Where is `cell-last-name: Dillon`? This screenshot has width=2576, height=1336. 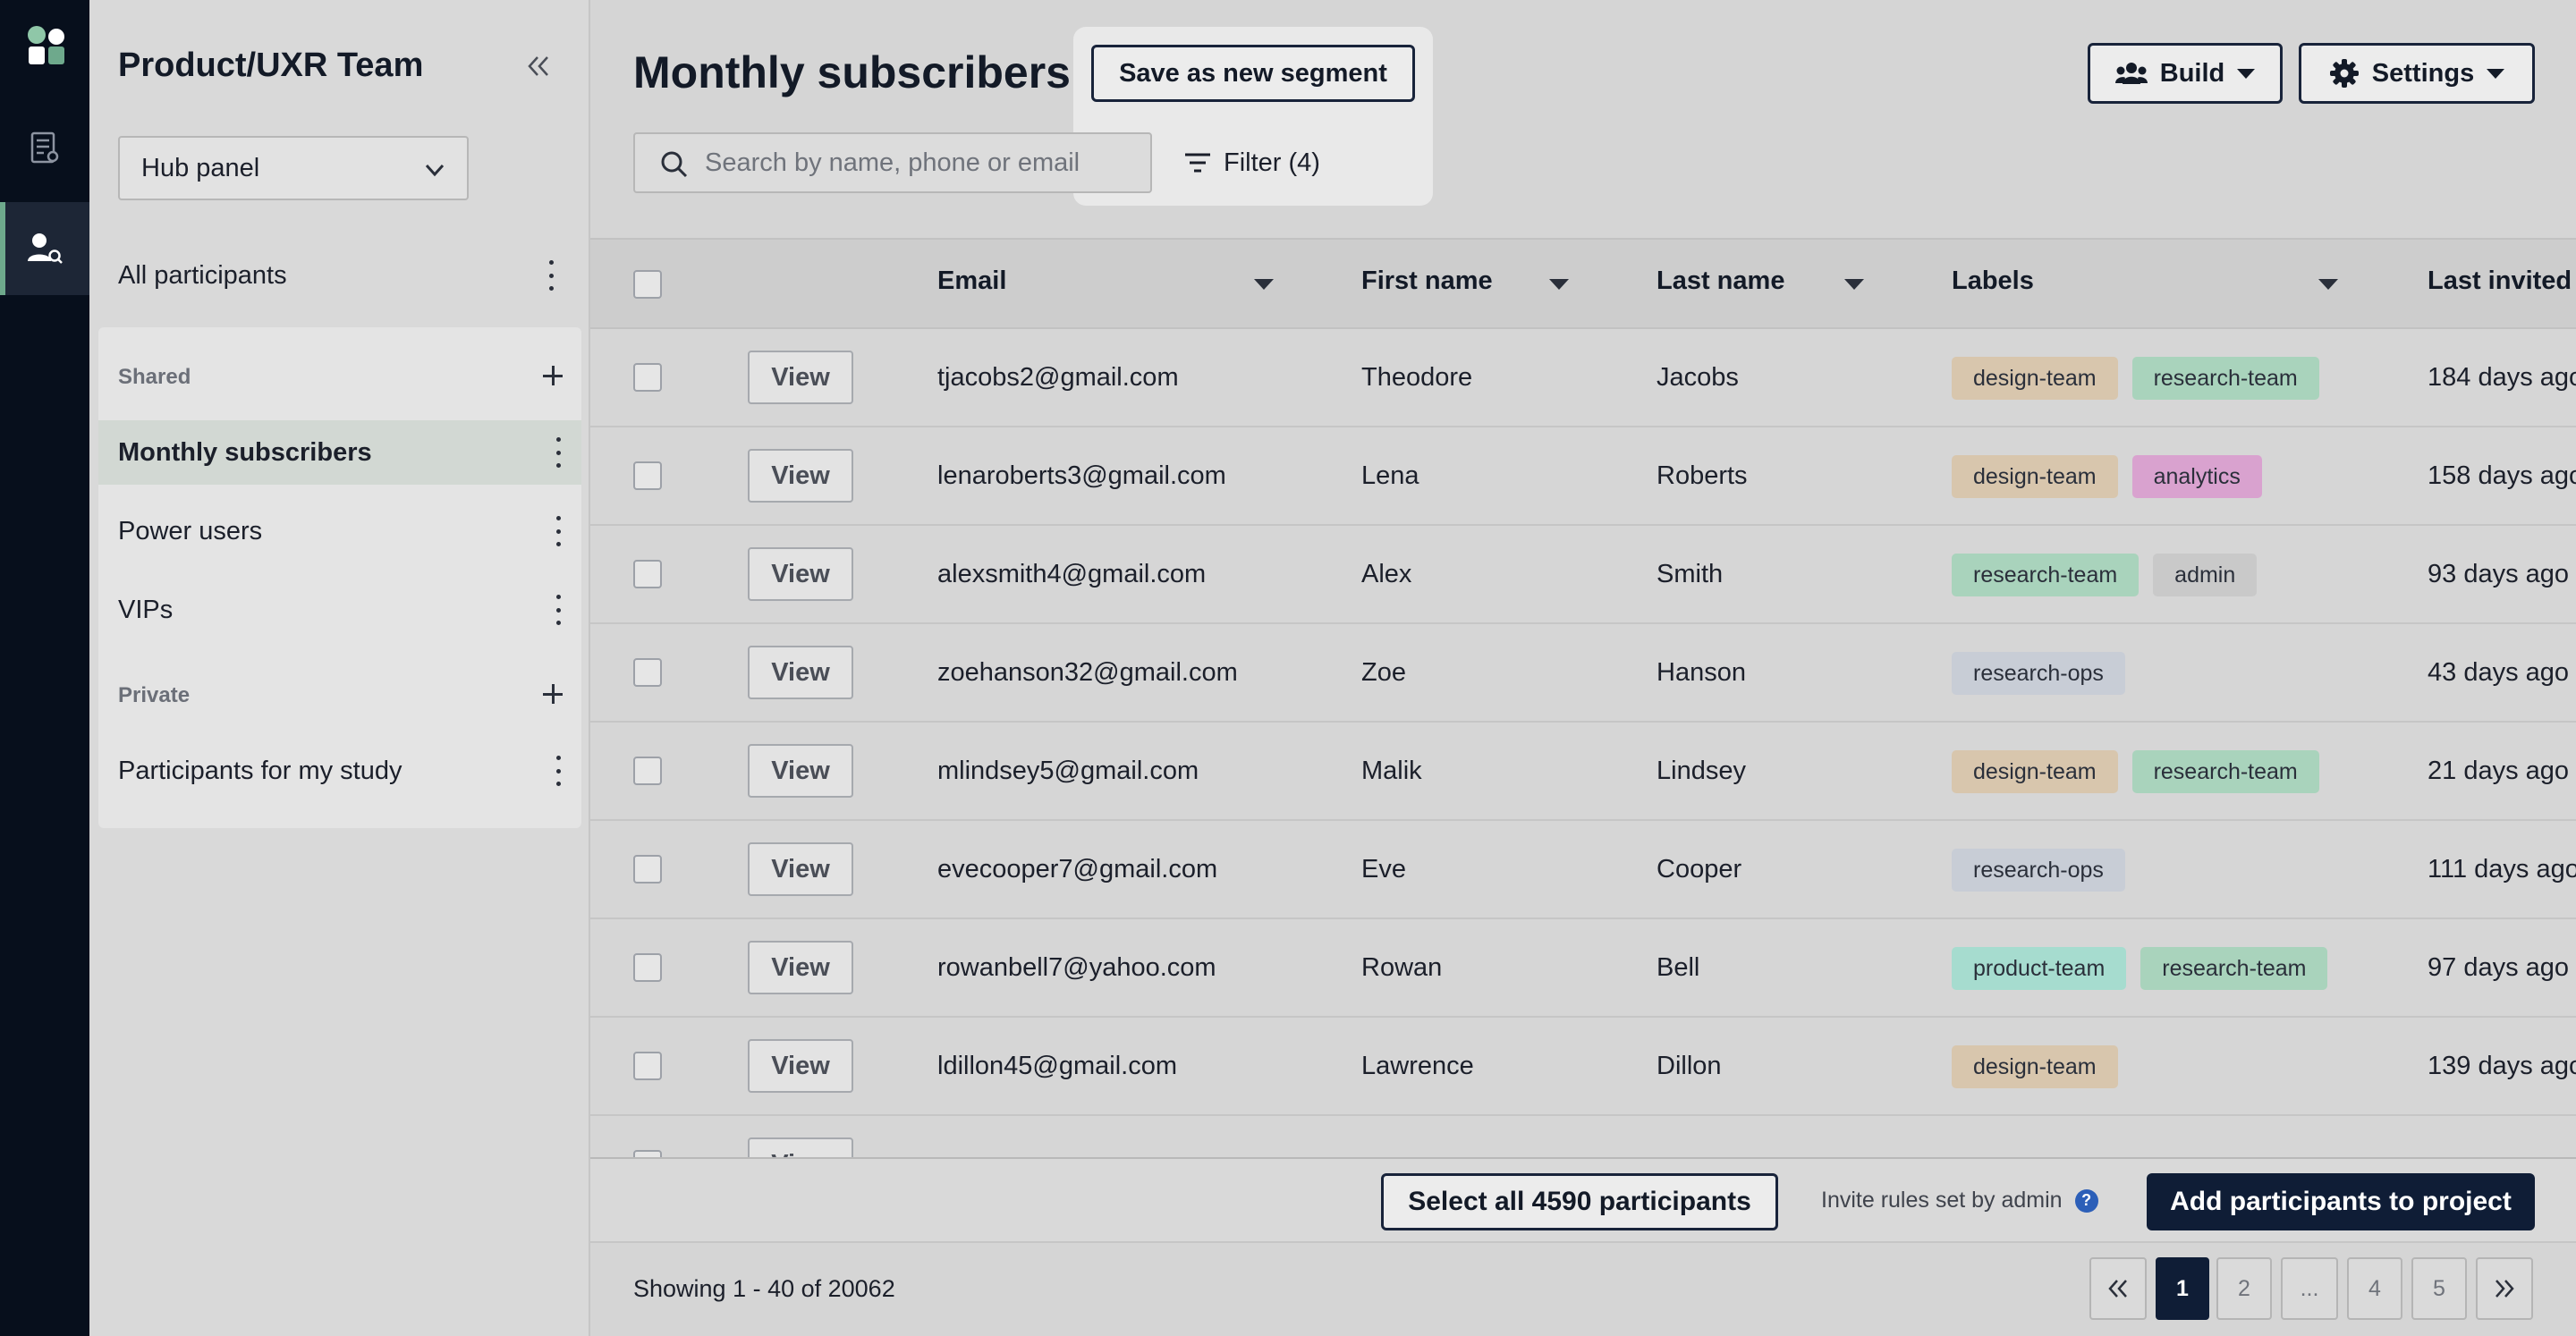
cell-last-name: Dillon is located at coordinates (1689, 1066).